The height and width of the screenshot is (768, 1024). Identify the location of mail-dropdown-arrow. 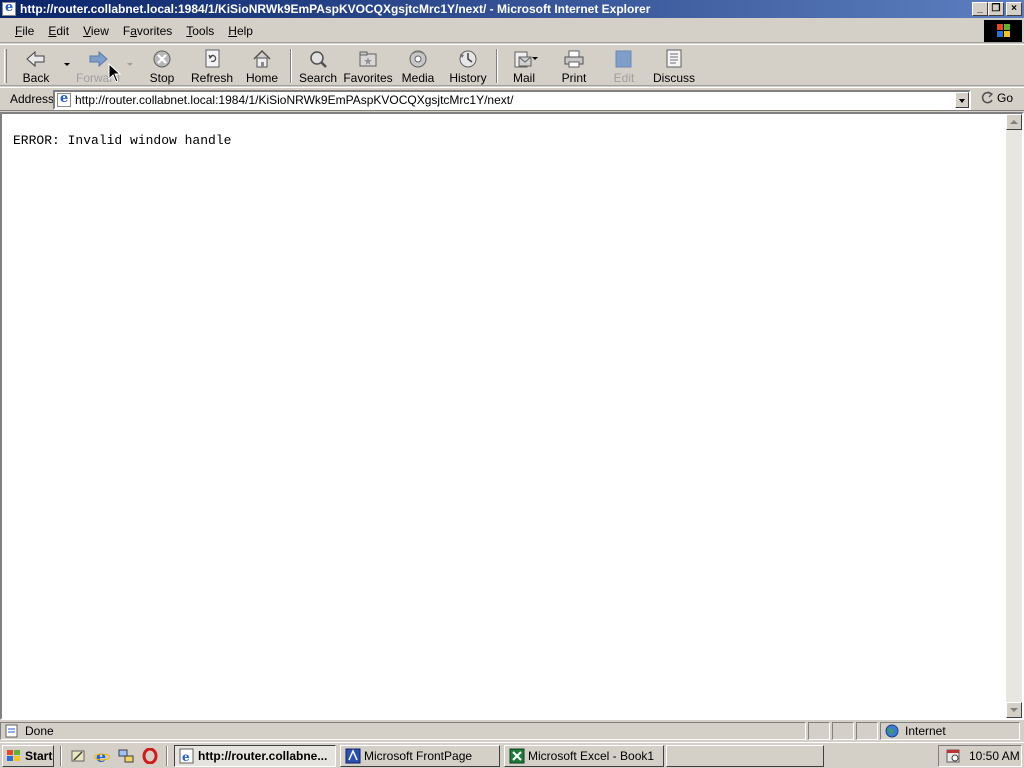
(535, 58).